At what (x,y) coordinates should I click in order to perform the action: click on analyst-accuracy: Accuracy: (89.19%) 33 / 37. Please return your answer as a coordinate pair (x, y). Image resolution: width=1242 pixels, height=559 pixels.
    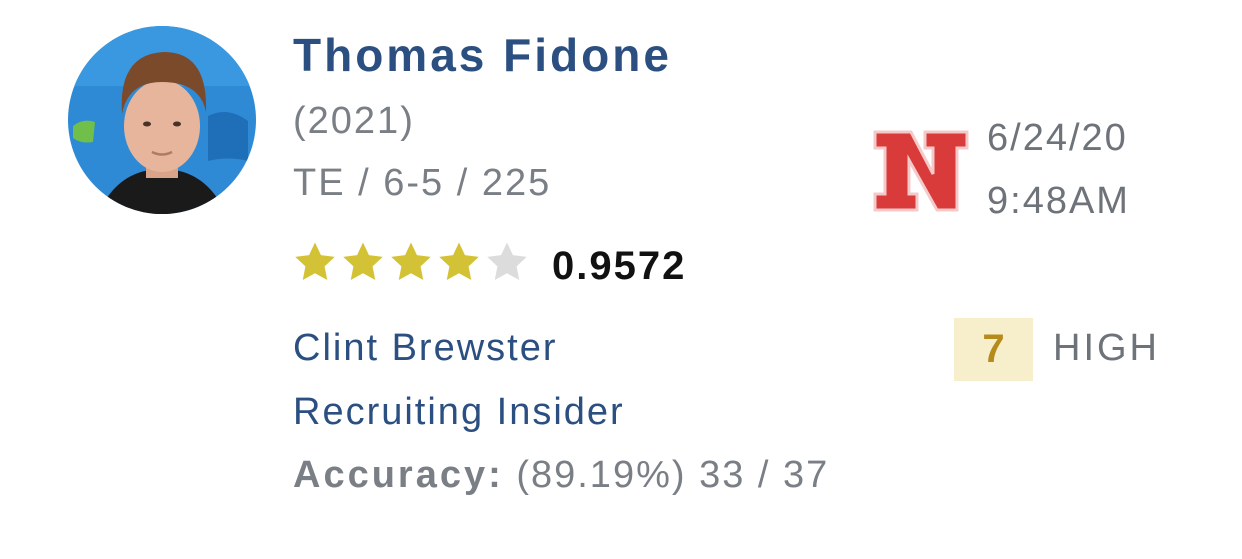
    Looking at the image, I should click on (561, 475).